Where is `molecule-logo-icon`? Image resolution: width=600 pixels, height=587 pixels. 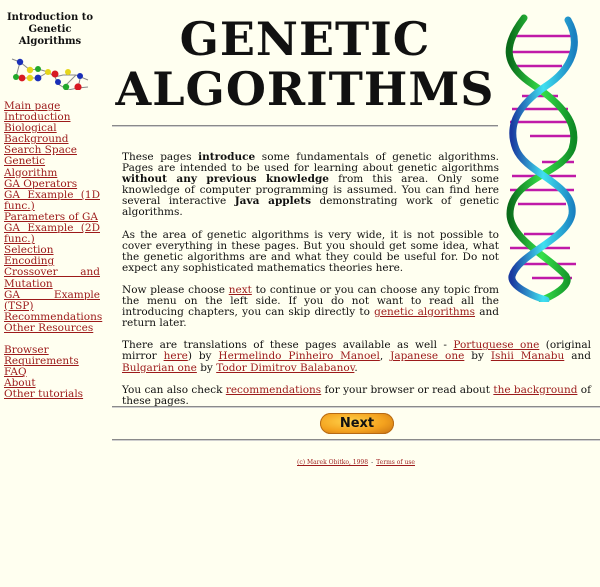
molecule-logo-icon is located at coordinates (50, 74).